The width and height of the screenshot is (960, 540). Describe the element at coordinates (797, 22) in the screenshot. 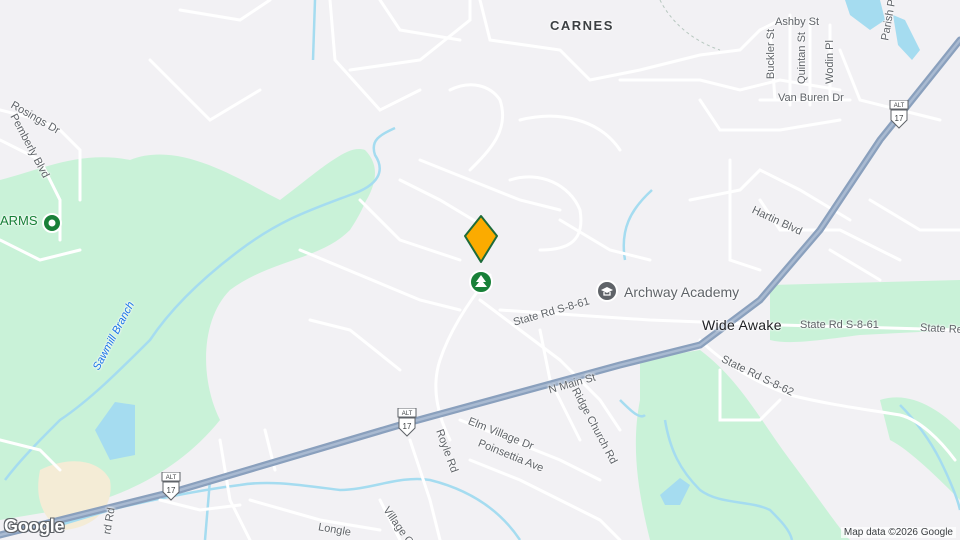

I see `street-label-ashby: Ashby St` at that location.